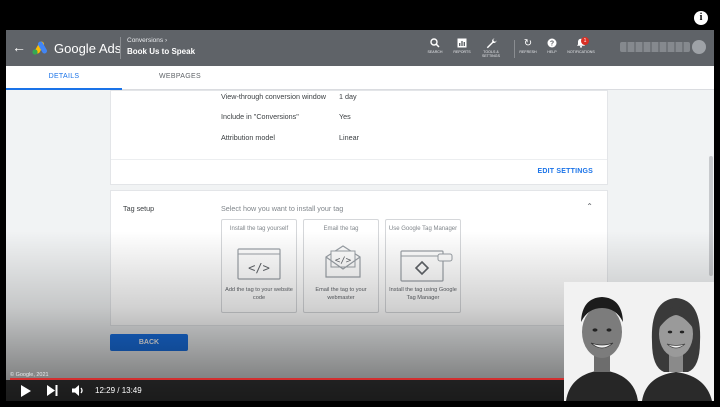  What do you see at coordinates (423, 294) in the screenshot?
I see `option-description: Install the tag using Google Tag Manager` at bounding box center [423, 294].